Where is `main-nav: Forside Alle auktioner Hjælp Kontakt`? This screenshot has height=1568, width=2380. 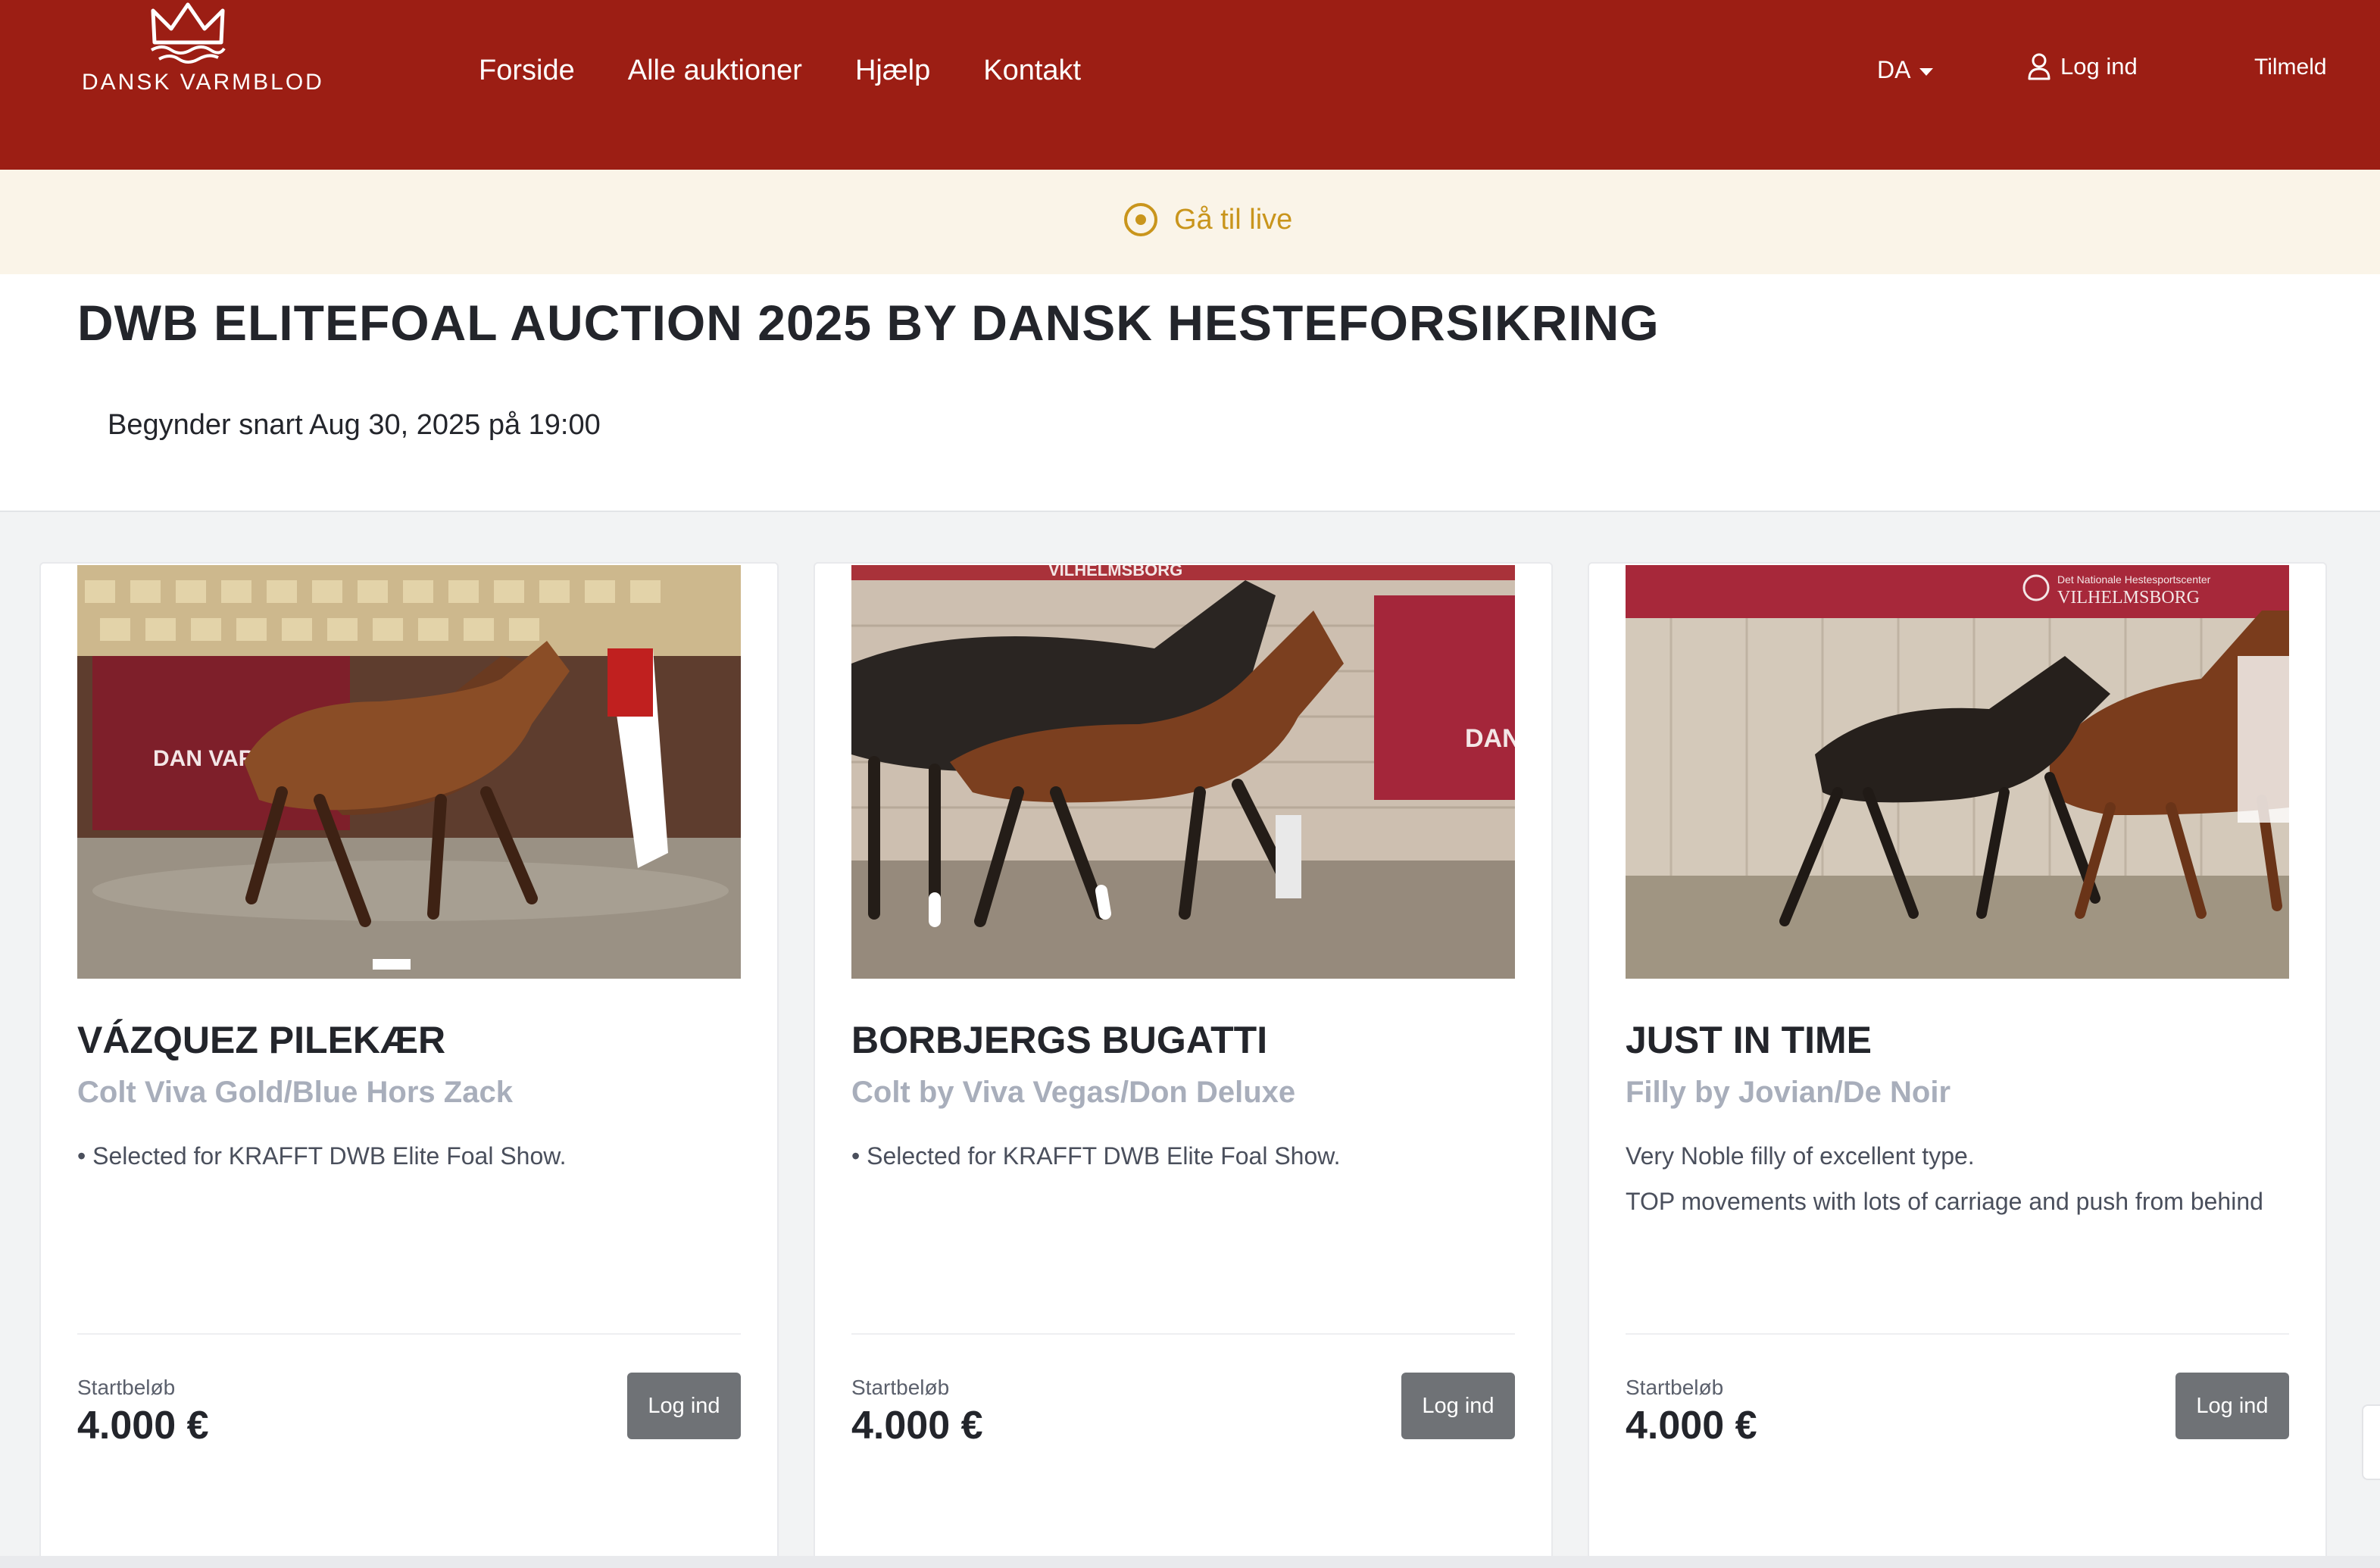 main-nav: Forside Alle auktioner Hjælp Kontakt is located at coordinates (780, 73).